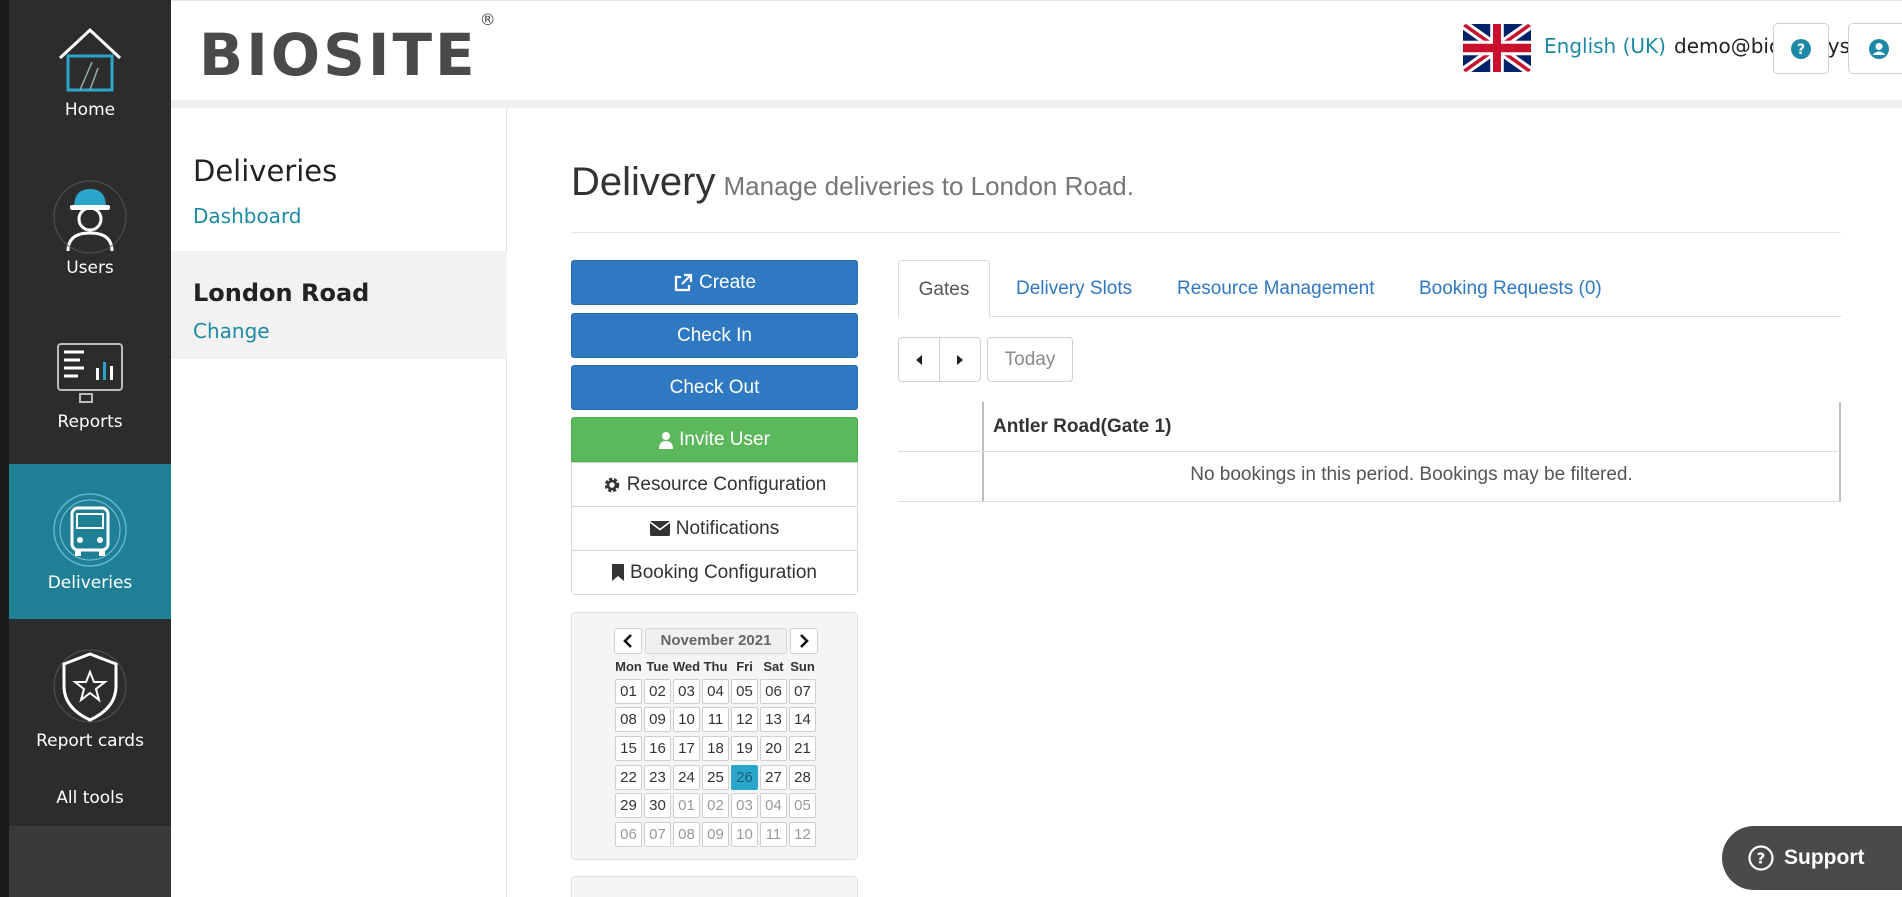 The height and width of the screenshot is (897, 1902). I want to click on calendar-day: 14, so click(802, 720).